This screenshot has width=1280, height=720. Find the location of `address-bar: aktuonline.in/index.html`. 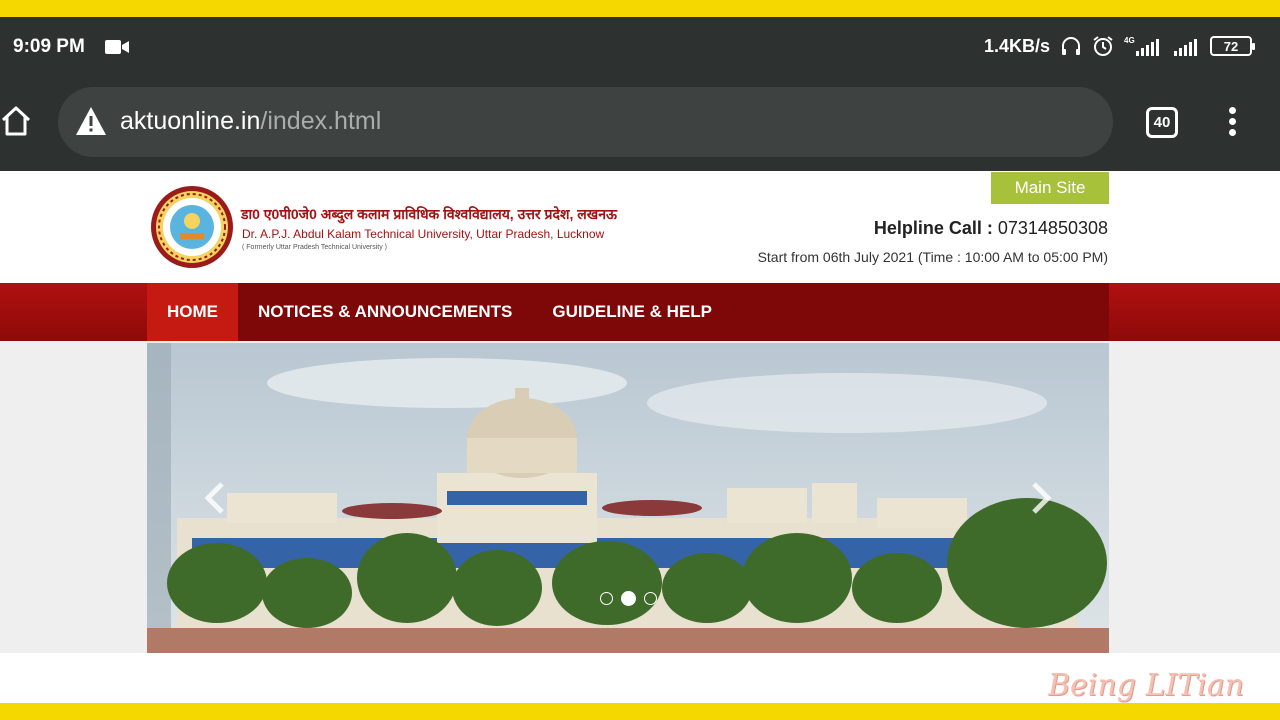

address-bar: aktuonline.in/index.html is located at coordinates (585, 122).